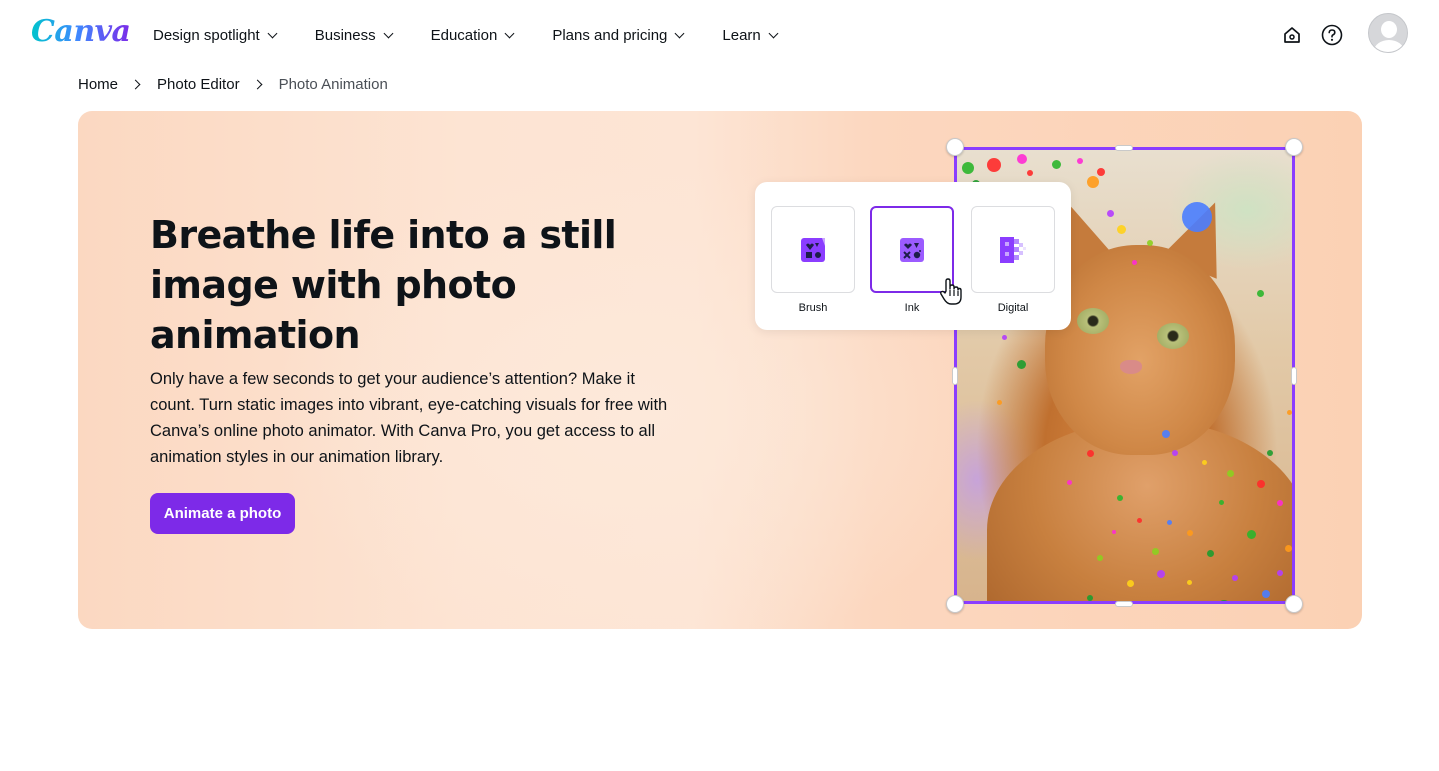  What do you see at coordinates (1294, 604) in the screenshot?
I see `resize-handle-bottom-right` at bounding box center [1294, 604].